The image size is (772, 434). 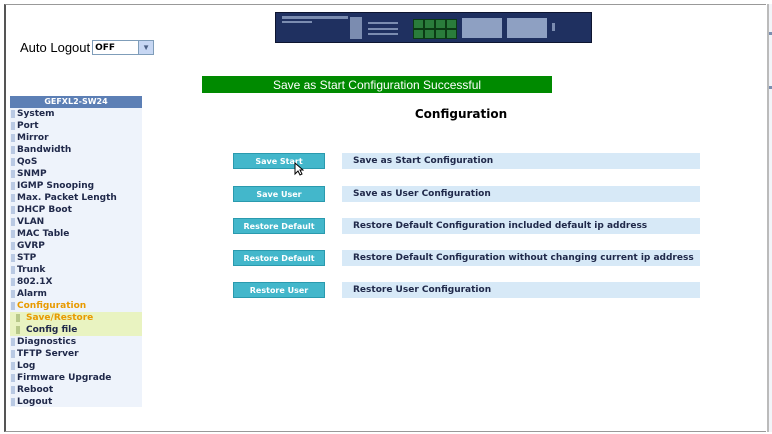 I want to click on restore-default-ip-button: Restore Default, so click(x=279, y=226).